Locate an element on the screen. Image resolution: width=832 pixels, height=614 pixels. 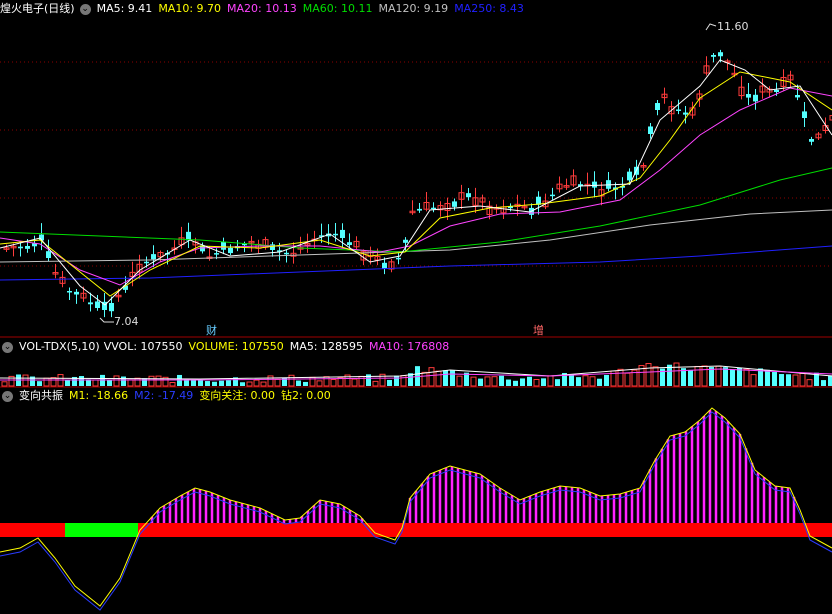
volume-chart-svg is located at coordinates (416, 375).